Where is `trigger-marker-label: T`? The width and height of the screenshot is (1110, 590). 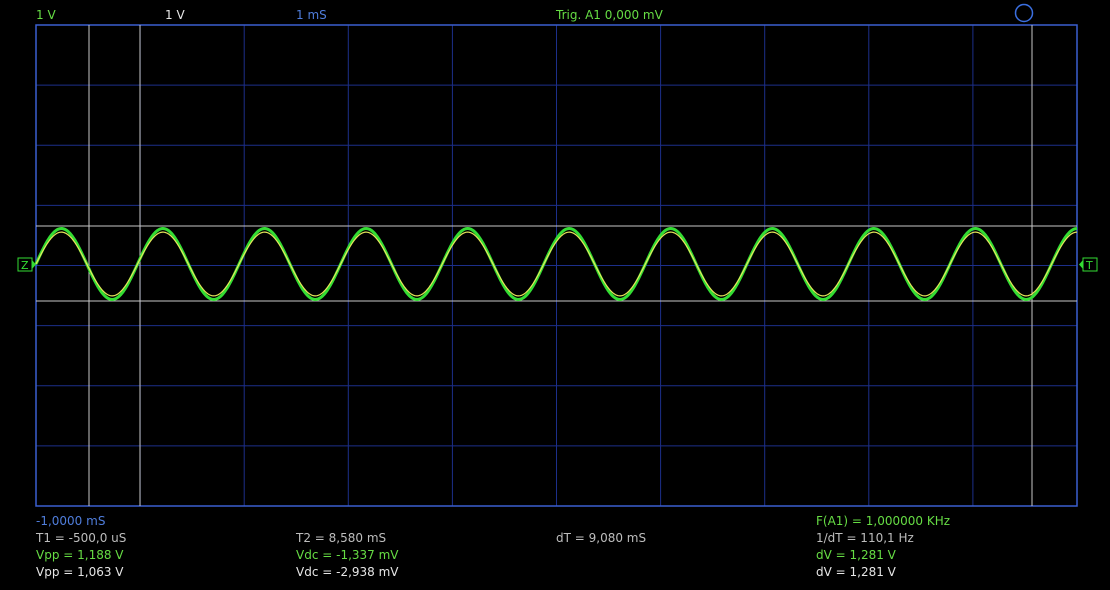 trigger-marker-label: T is located at coordinates (1089, 265).